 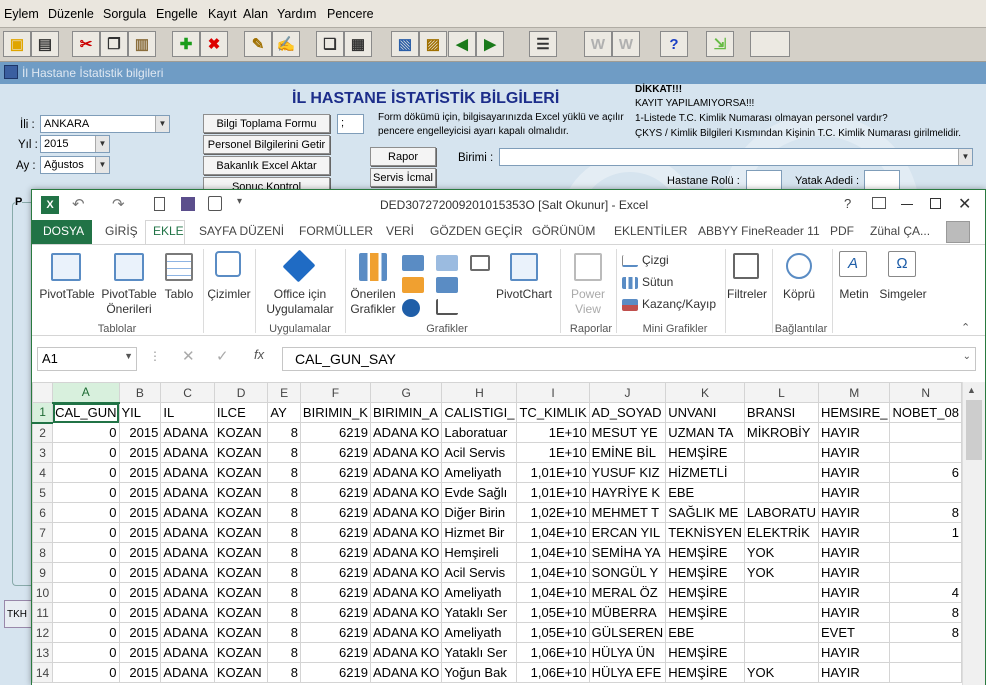 What do you see at coordinates (411, 308) in the screenshot?
I see `pie-chart-icon` at bounding box center [411, 308].